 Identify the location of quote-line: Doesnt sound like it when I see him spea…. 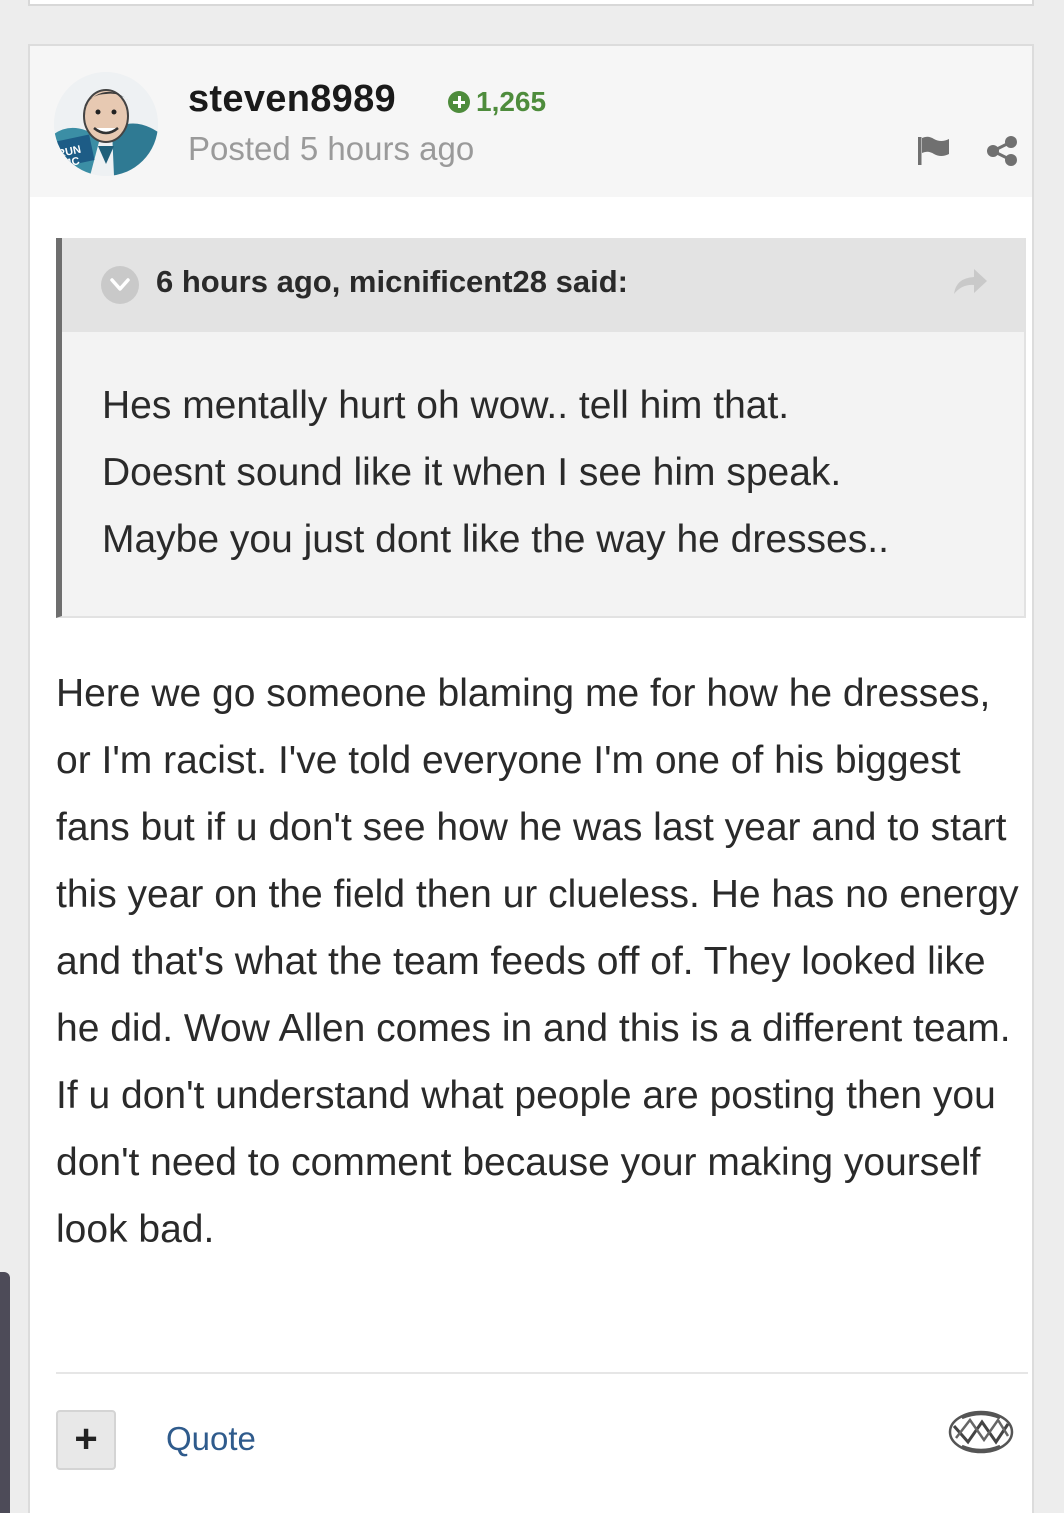
(472, 472).